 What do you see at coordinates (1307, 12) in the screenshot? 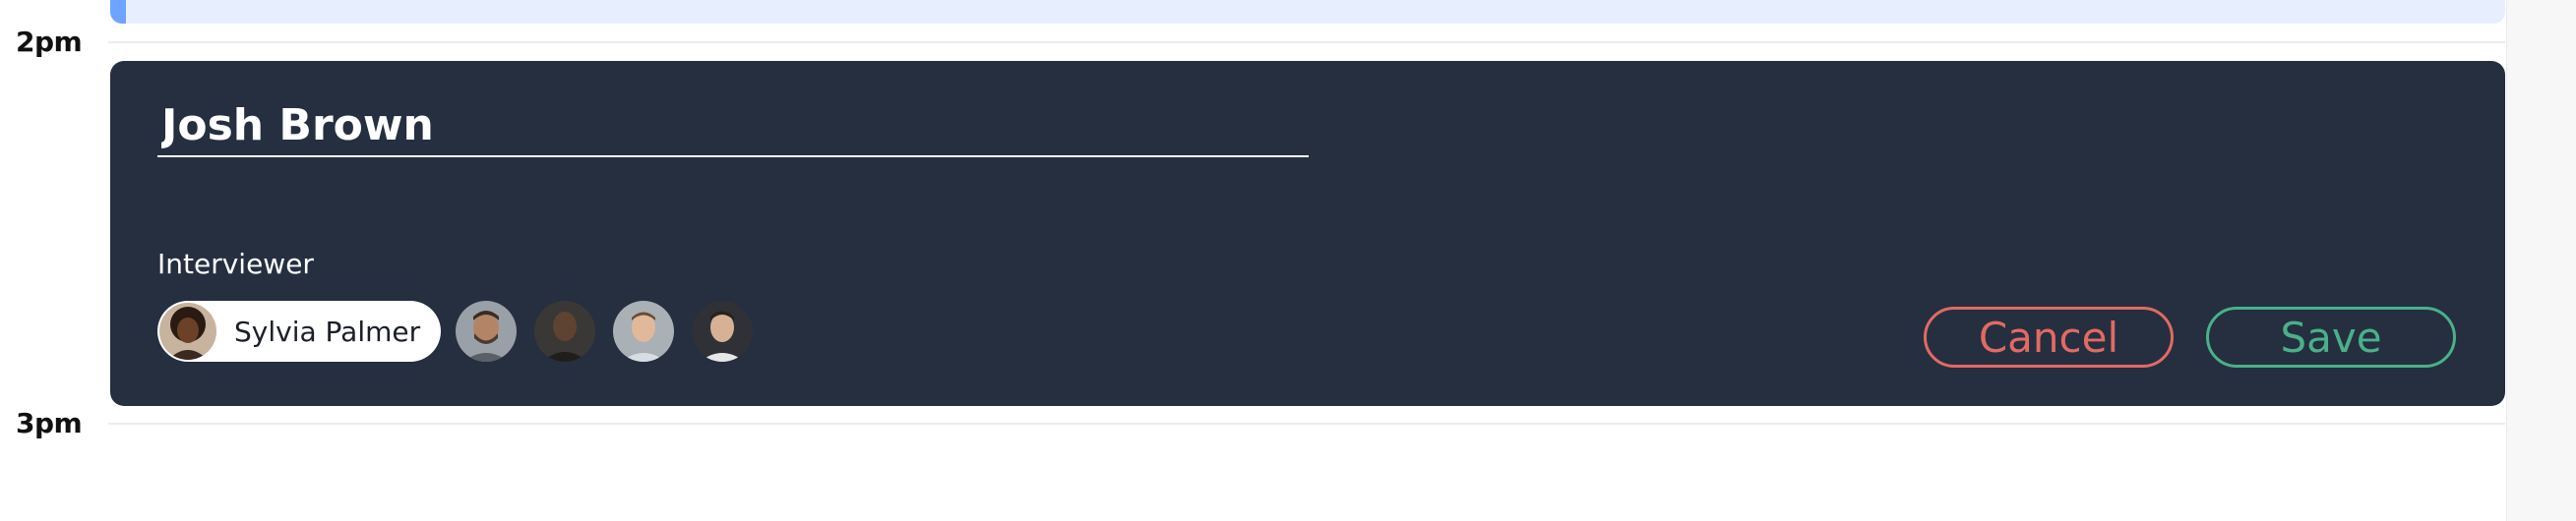
I see `previous-appointment` at bounding box center [1307, 12].